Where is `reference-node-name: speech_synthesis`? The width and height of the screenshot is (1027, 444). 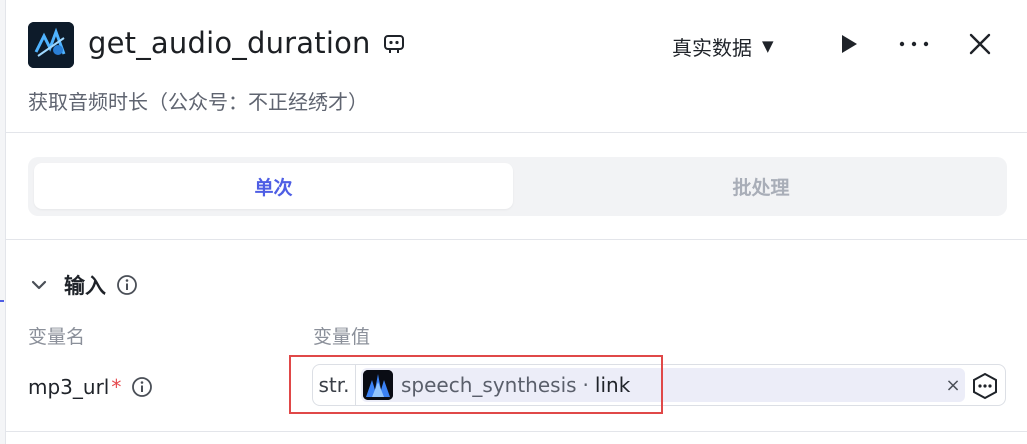 reference-node-name: speech_synthesis is located at coordinates (489, 385).